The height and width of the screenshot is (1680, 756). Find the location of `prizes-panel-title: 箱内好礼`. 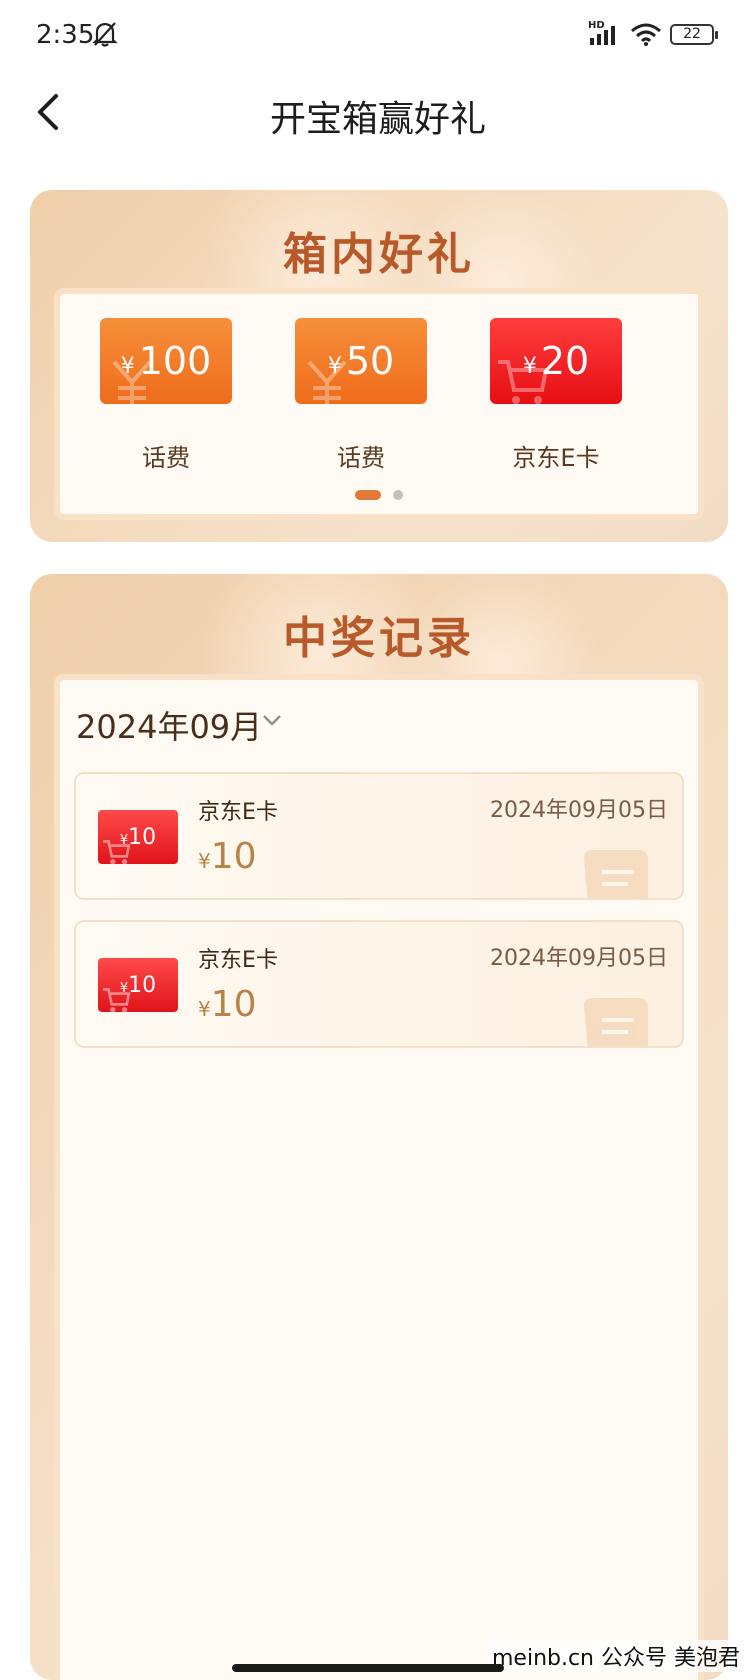

prizes-panel-title: 箱内好礼 is located at coordinates (379, 254).